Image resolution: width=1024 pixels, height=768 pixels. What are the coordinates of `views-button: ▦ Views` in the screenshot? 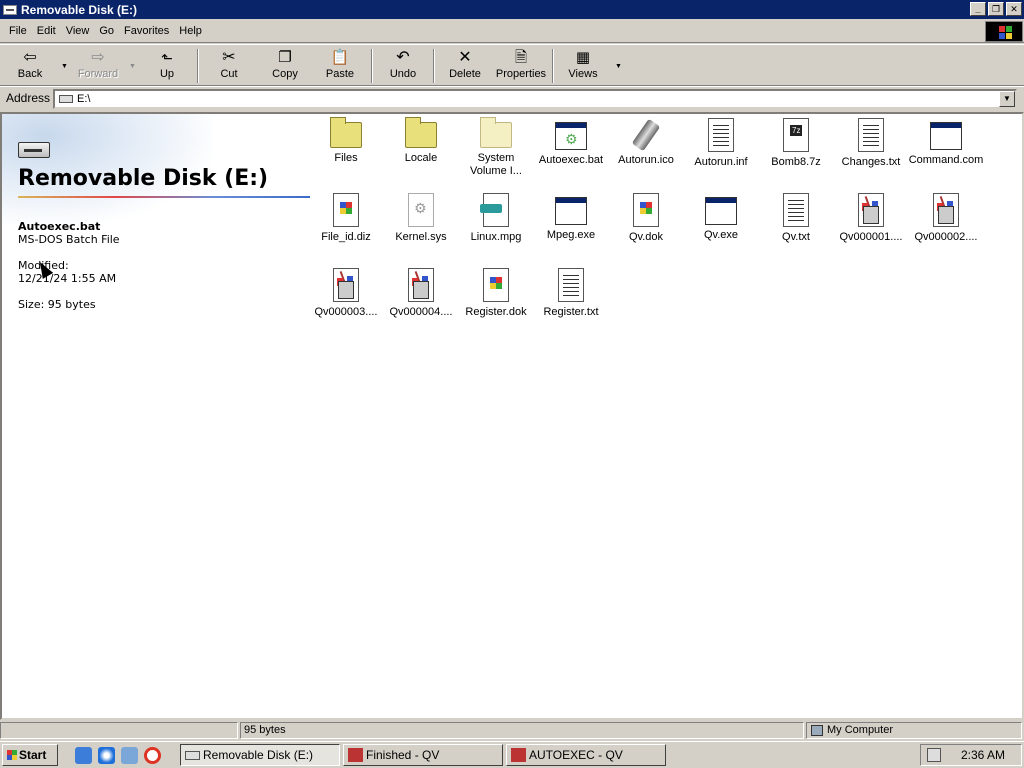 It's located at (583, 66).